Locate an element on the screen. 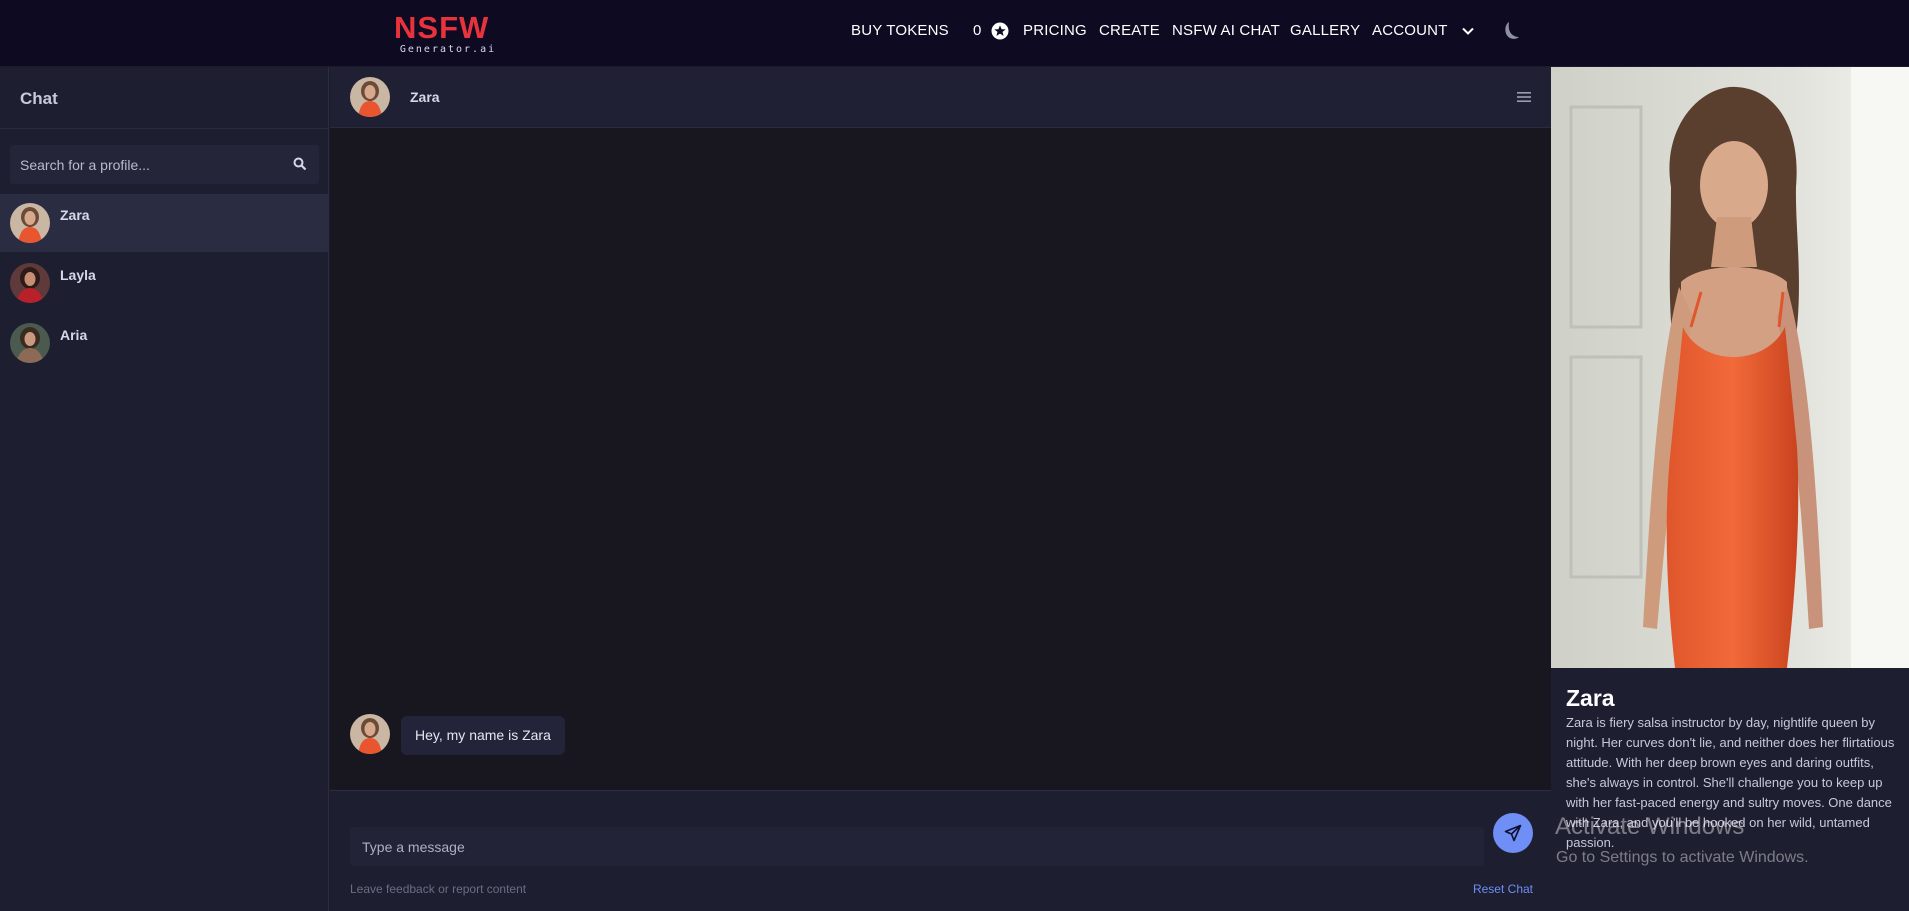 The width and height of the screenshot is (1909, 911). nav-buy-tokens: BUY TOKENS is located at coordinates (900, 30).